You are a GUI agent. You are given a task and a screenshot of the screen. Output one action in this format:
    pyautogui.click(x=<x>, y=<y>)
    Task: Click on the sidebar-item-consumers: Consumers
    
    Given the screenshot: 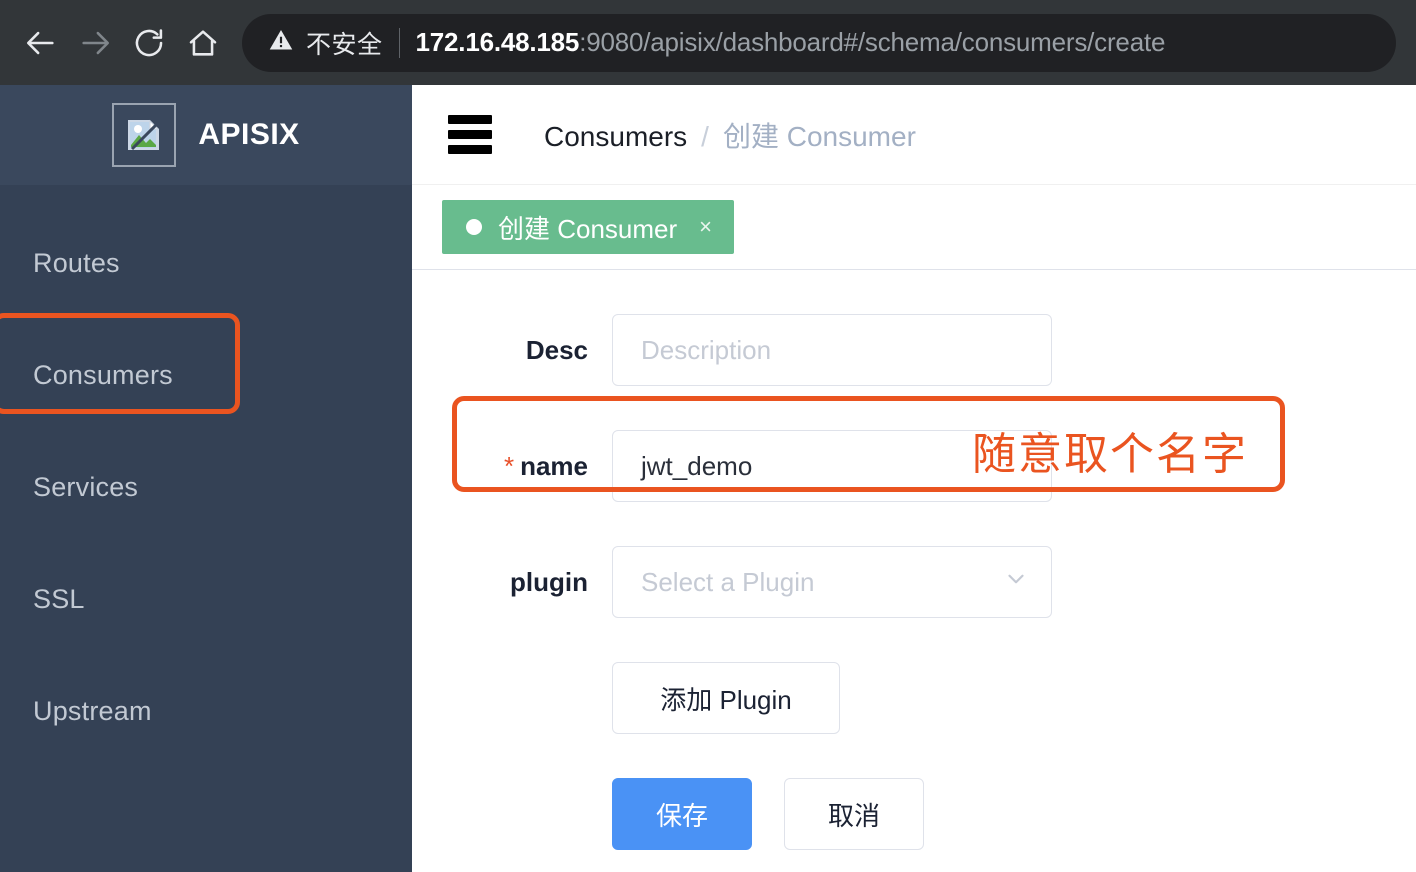 What is the action you would take?
    pyautogui.click(x=206, y=375)
    